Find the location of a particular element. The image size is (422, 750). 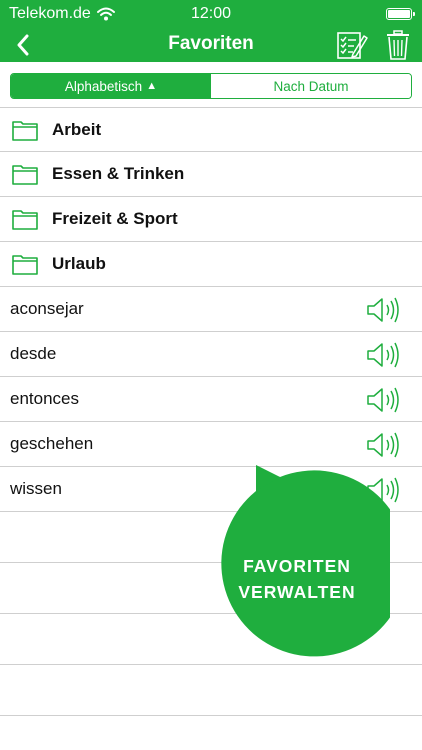

word-label: wissen is located at coordinates (36, 488).